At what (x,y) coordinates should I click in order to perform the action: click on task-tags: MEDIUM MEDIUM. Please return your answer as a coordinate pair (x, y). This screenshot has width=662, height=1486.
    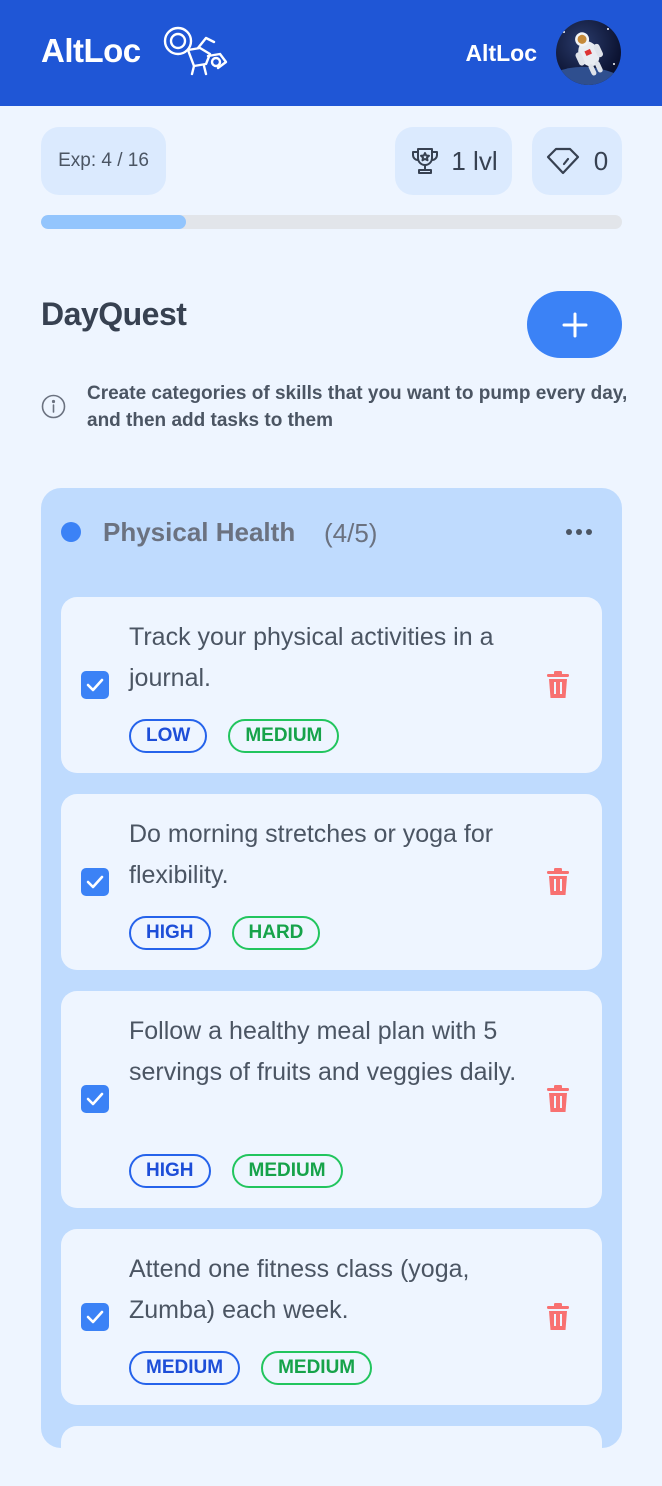
    Looking at the image, I should click on (251, 1368).